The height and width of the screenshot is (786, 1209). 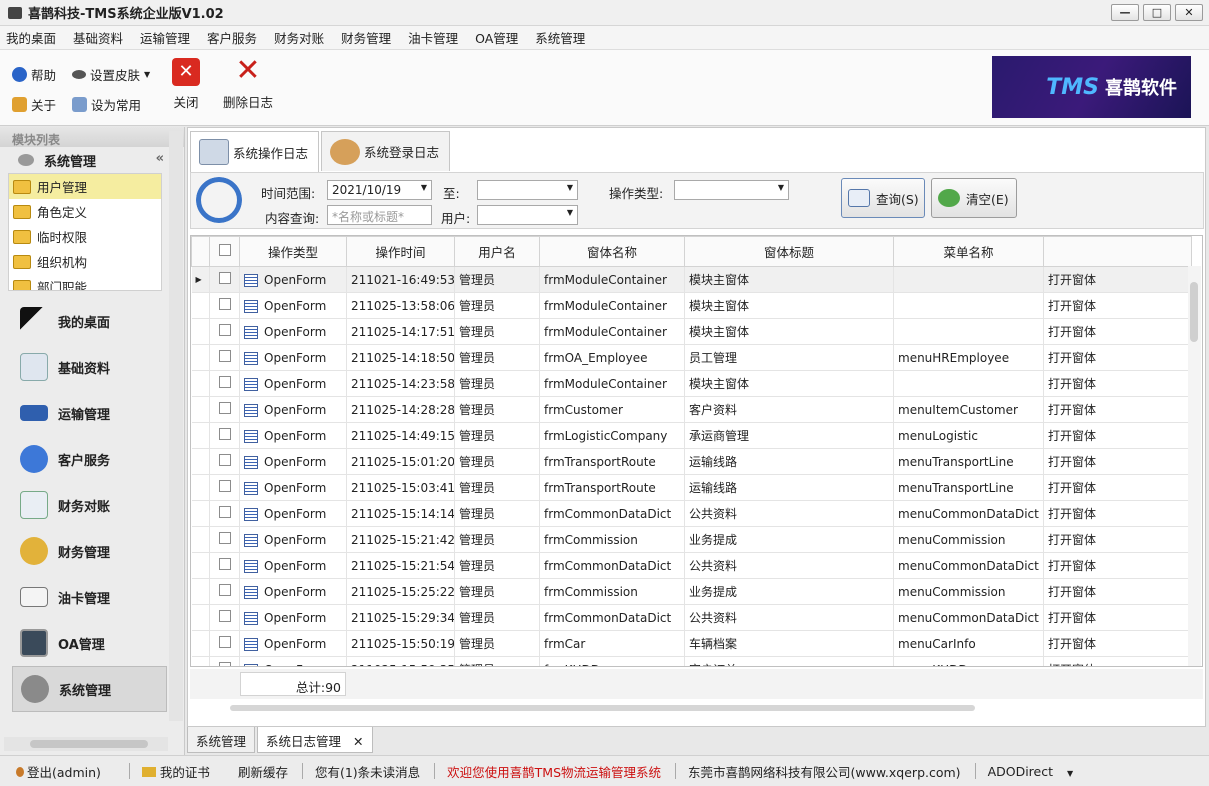 What do you see at coordinates (612, 251) in the screenshot?
I see `col-form-name: 窗体名称` at bounding box center [612, 251].